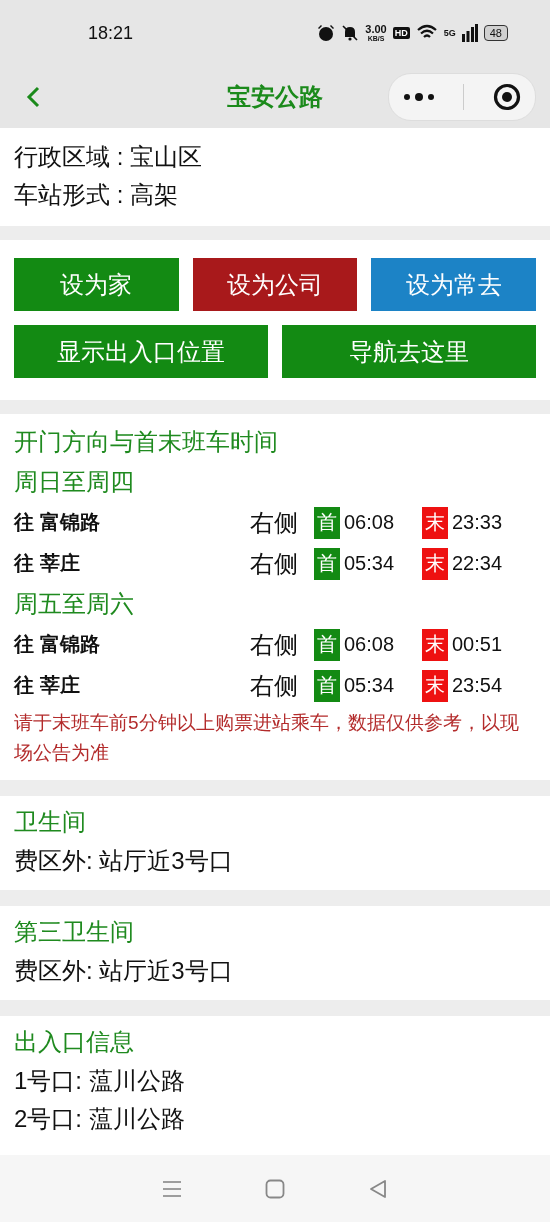 Image resolution: width=550 pixels, height=1222 pixels. Describe the element at coordinates (74, 932) in the screenshot. I see `section-title: 第三卫生间` at that location.